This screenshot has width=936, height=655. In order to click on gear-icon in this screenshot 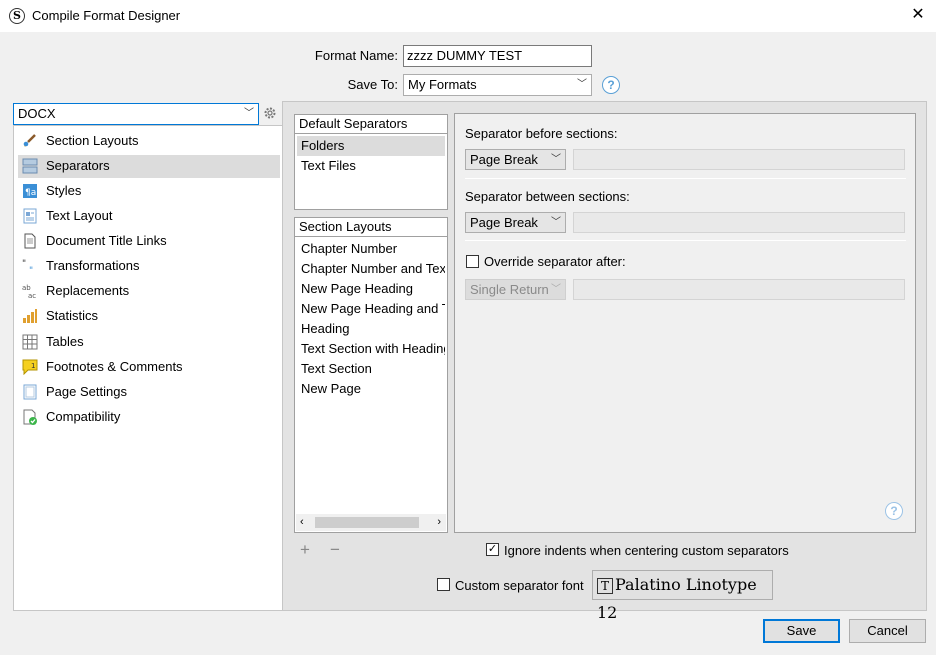, I will do `click(270, 113)`.